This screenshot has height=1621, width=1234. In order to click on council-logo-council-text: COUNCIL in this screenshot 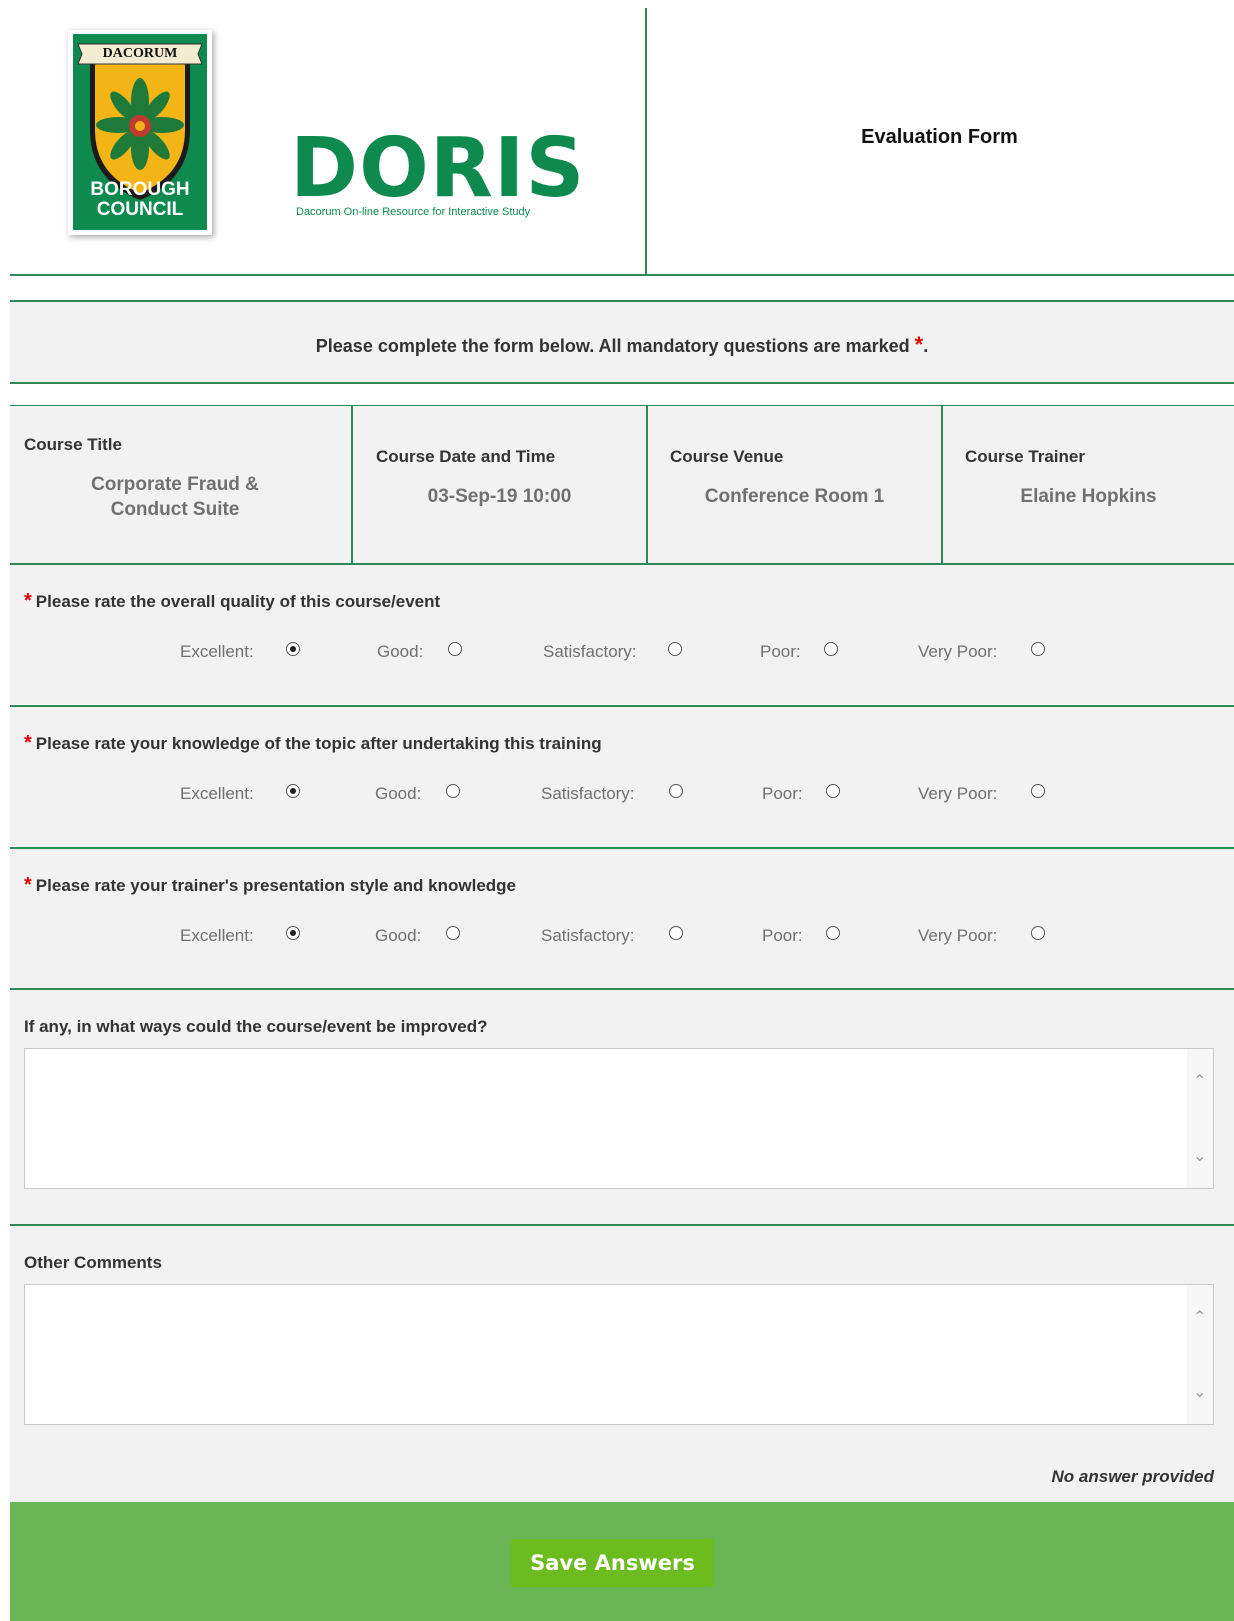, I will do `click(140, 209)`.